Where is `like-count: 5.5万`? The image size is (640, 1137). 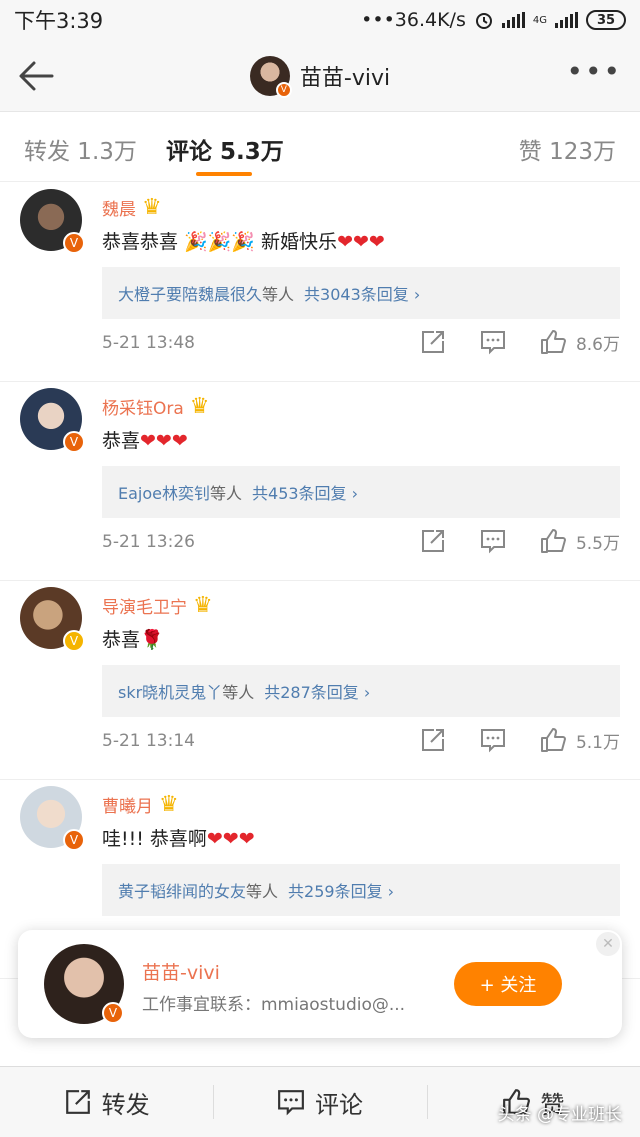 like-count: 5.5万 is located at coordinates (597, 543).